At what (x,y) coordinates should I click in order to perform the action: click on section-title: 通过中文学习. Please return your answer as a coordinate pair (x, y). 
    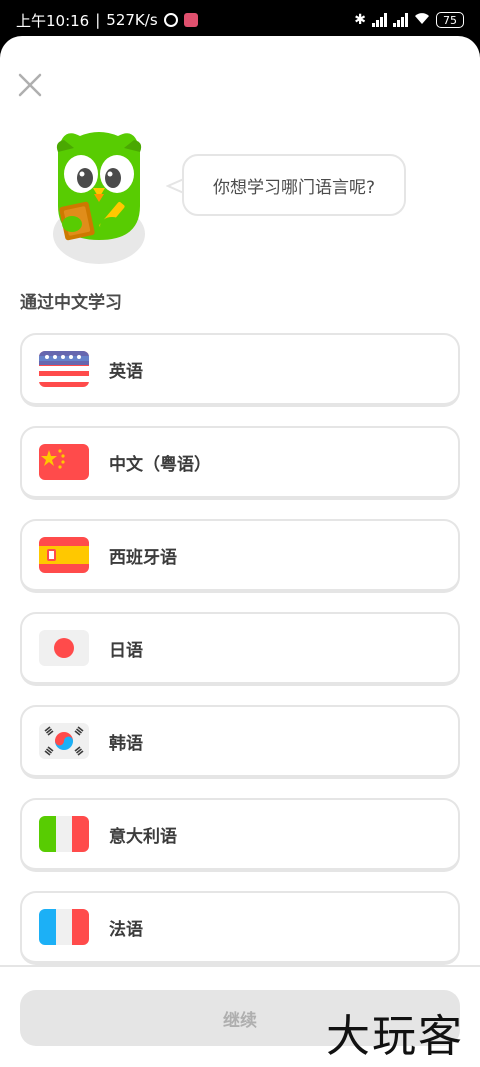
    Looking at the image, I should click on (71, 303).